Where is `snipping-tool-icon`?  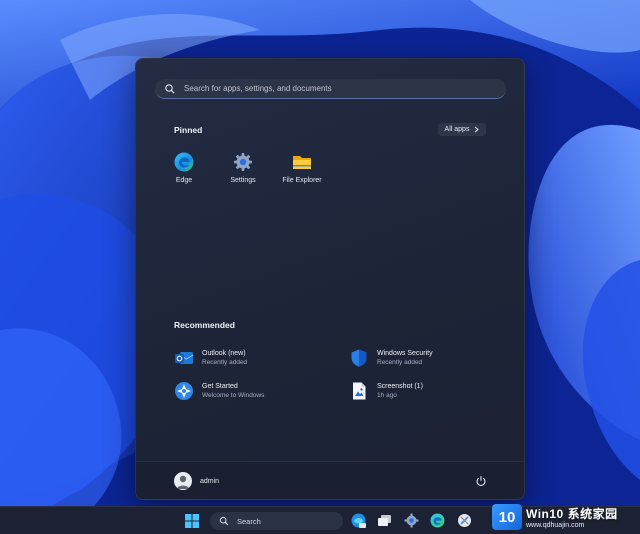 snipping-tool-icon is located at coordinates (464, 520).